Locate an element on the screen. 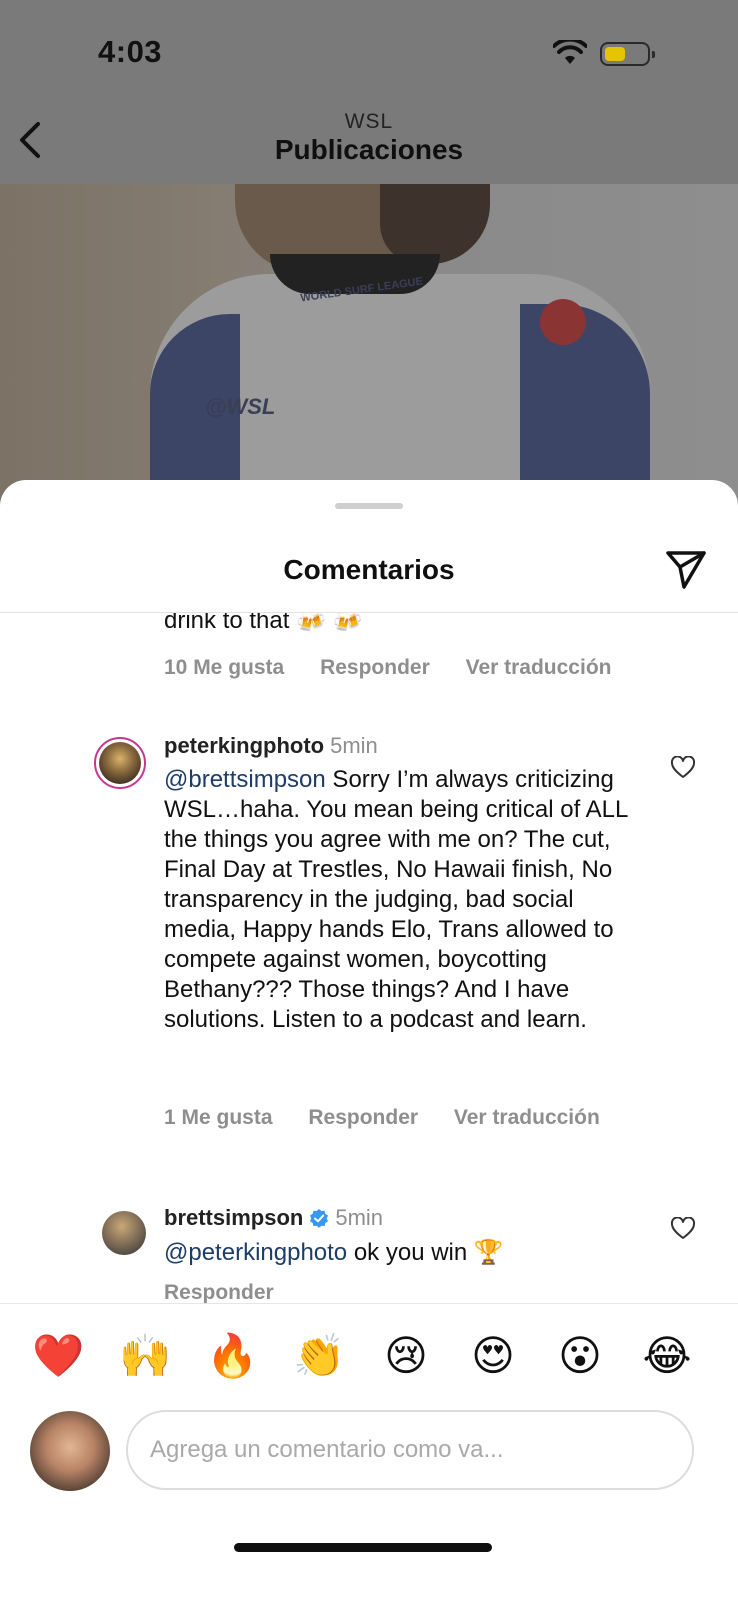  comment-meta: 10 Me gusta Responder Ver traducción is located at coordinates (402, 668).